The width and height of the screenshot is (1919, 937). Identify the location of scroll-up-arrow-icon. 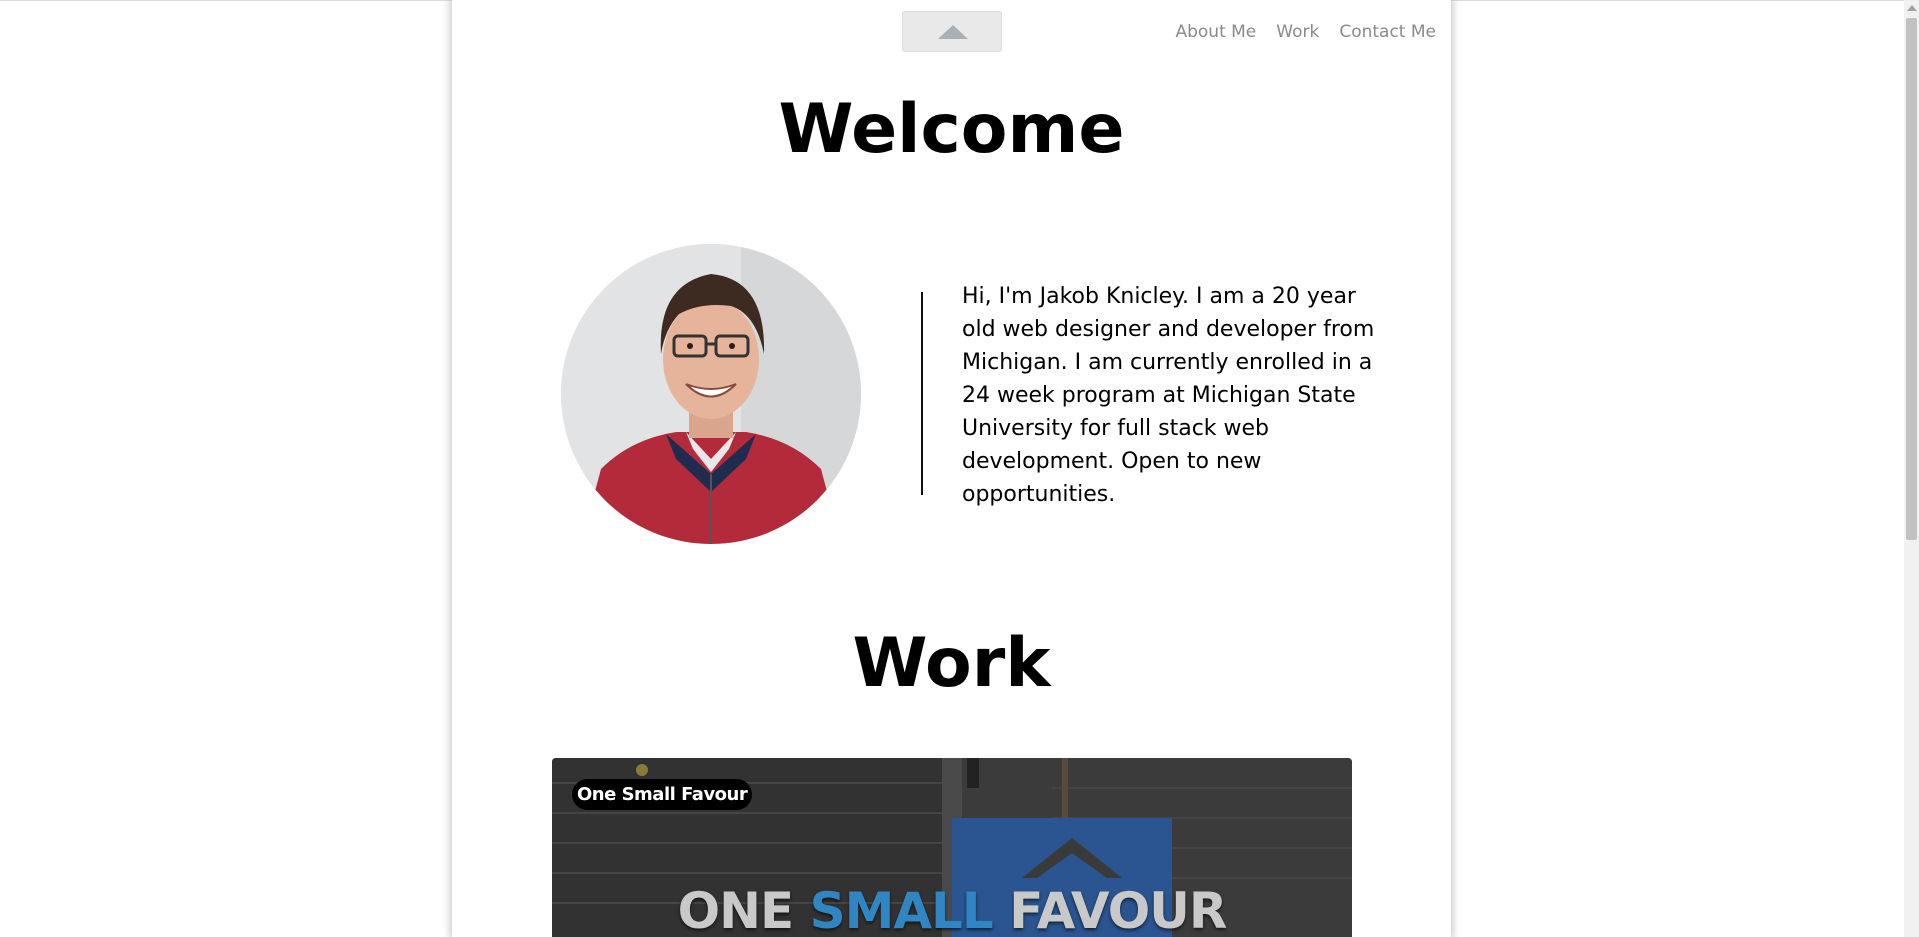
(1912, 8).